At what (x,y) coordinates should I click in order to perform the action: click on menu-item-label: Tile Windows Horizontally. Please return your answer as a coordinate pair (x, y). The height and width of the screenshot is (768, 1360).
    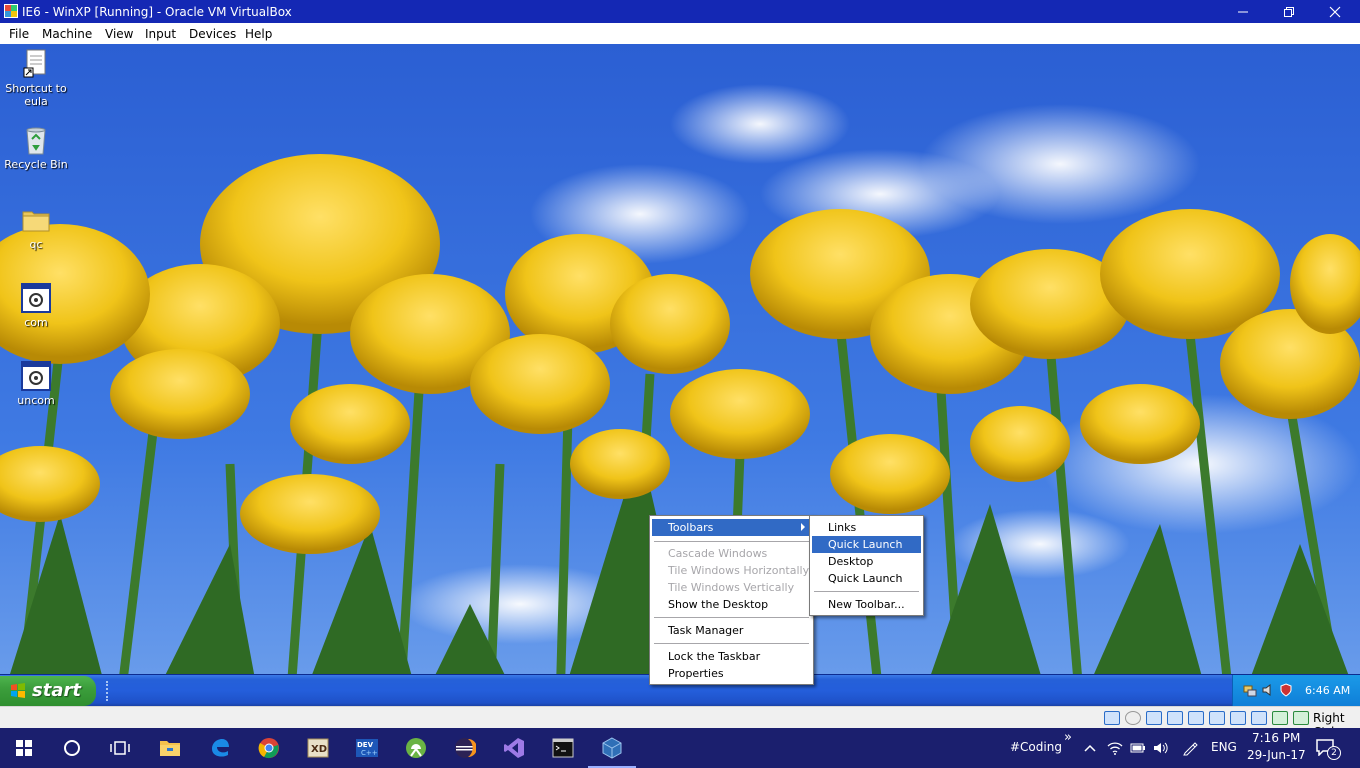
    Looking at the image, I should click on (739, 570).